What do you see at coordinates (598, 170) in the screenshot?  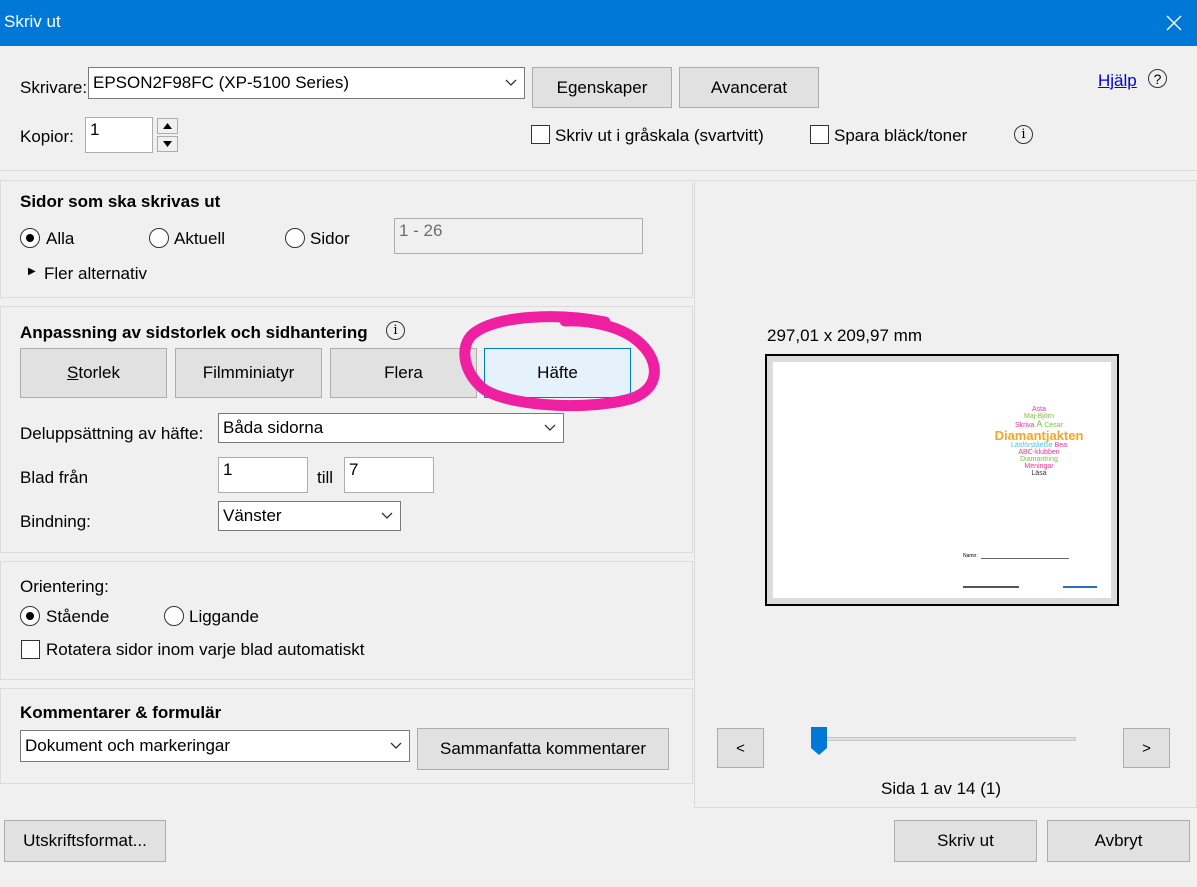 I see `separator` at bounding box center [598, 170].